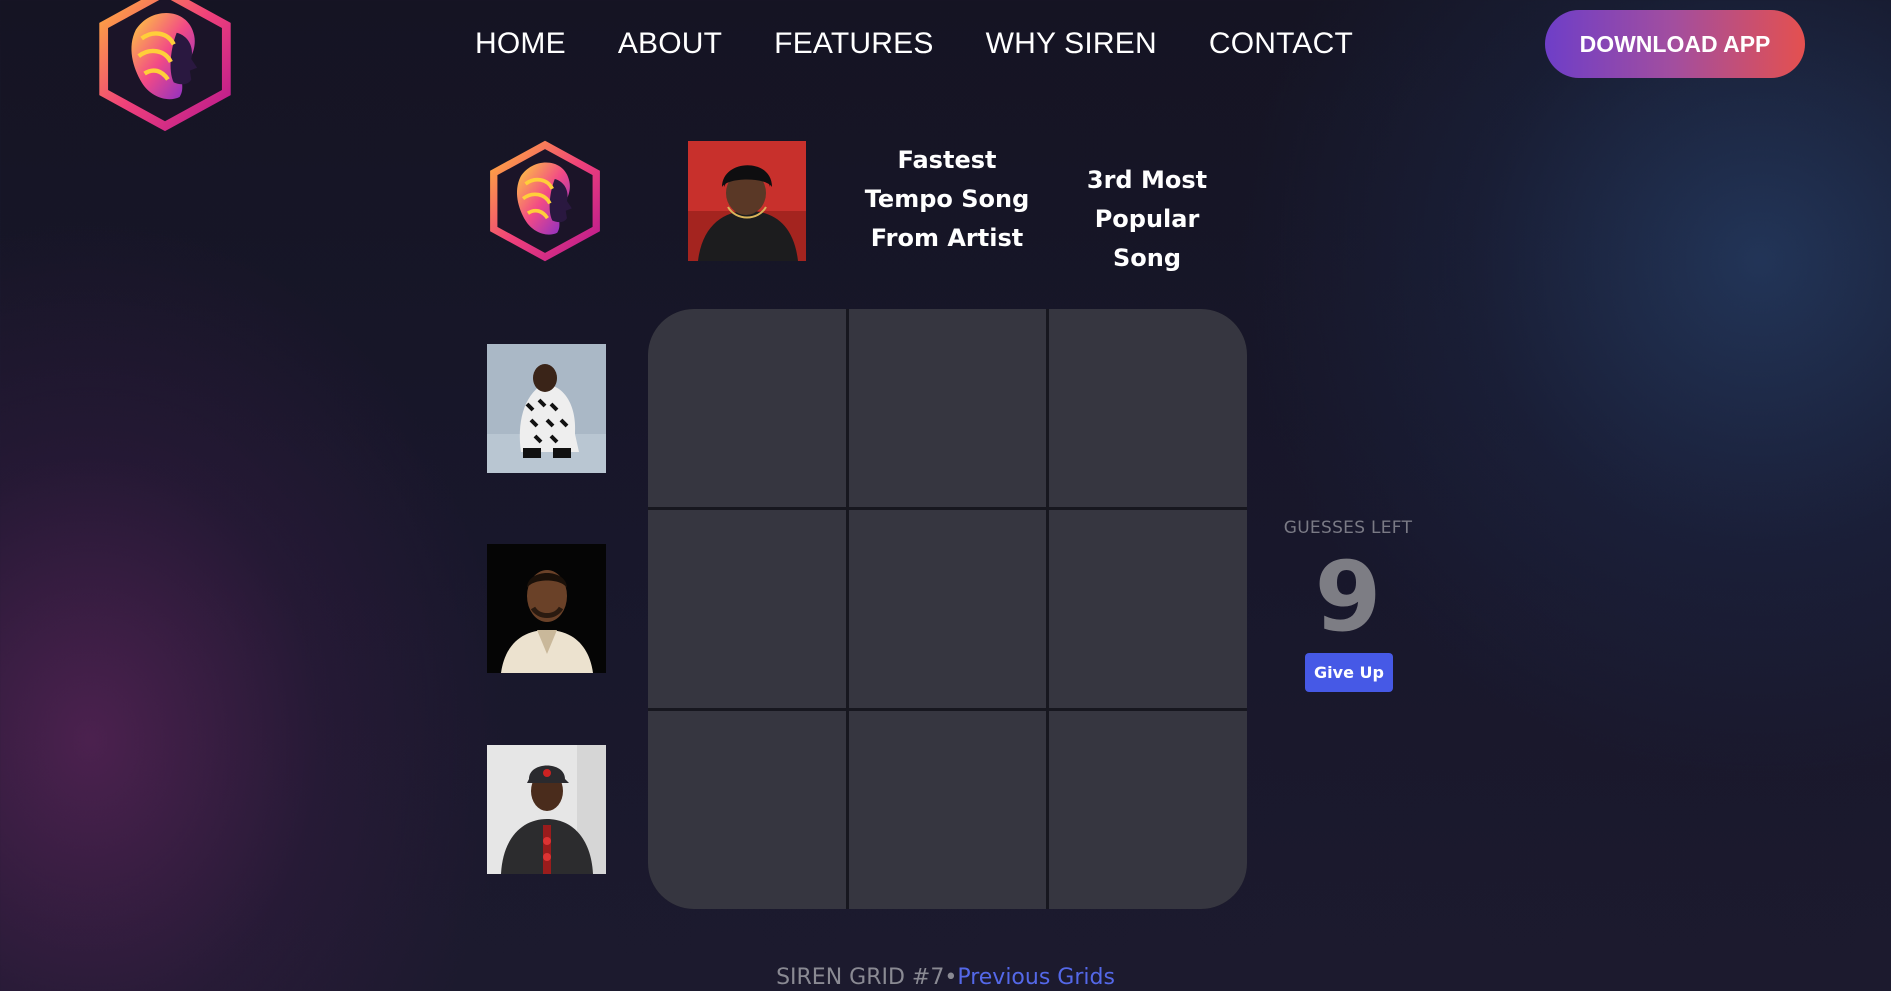 This screenshot has height=991, width=1891. What do you see at coordinates (1071, 44) in the screenshot?
I see `nav-why-siren-link: WHY SIREN` at bounding box center [1071, 44].